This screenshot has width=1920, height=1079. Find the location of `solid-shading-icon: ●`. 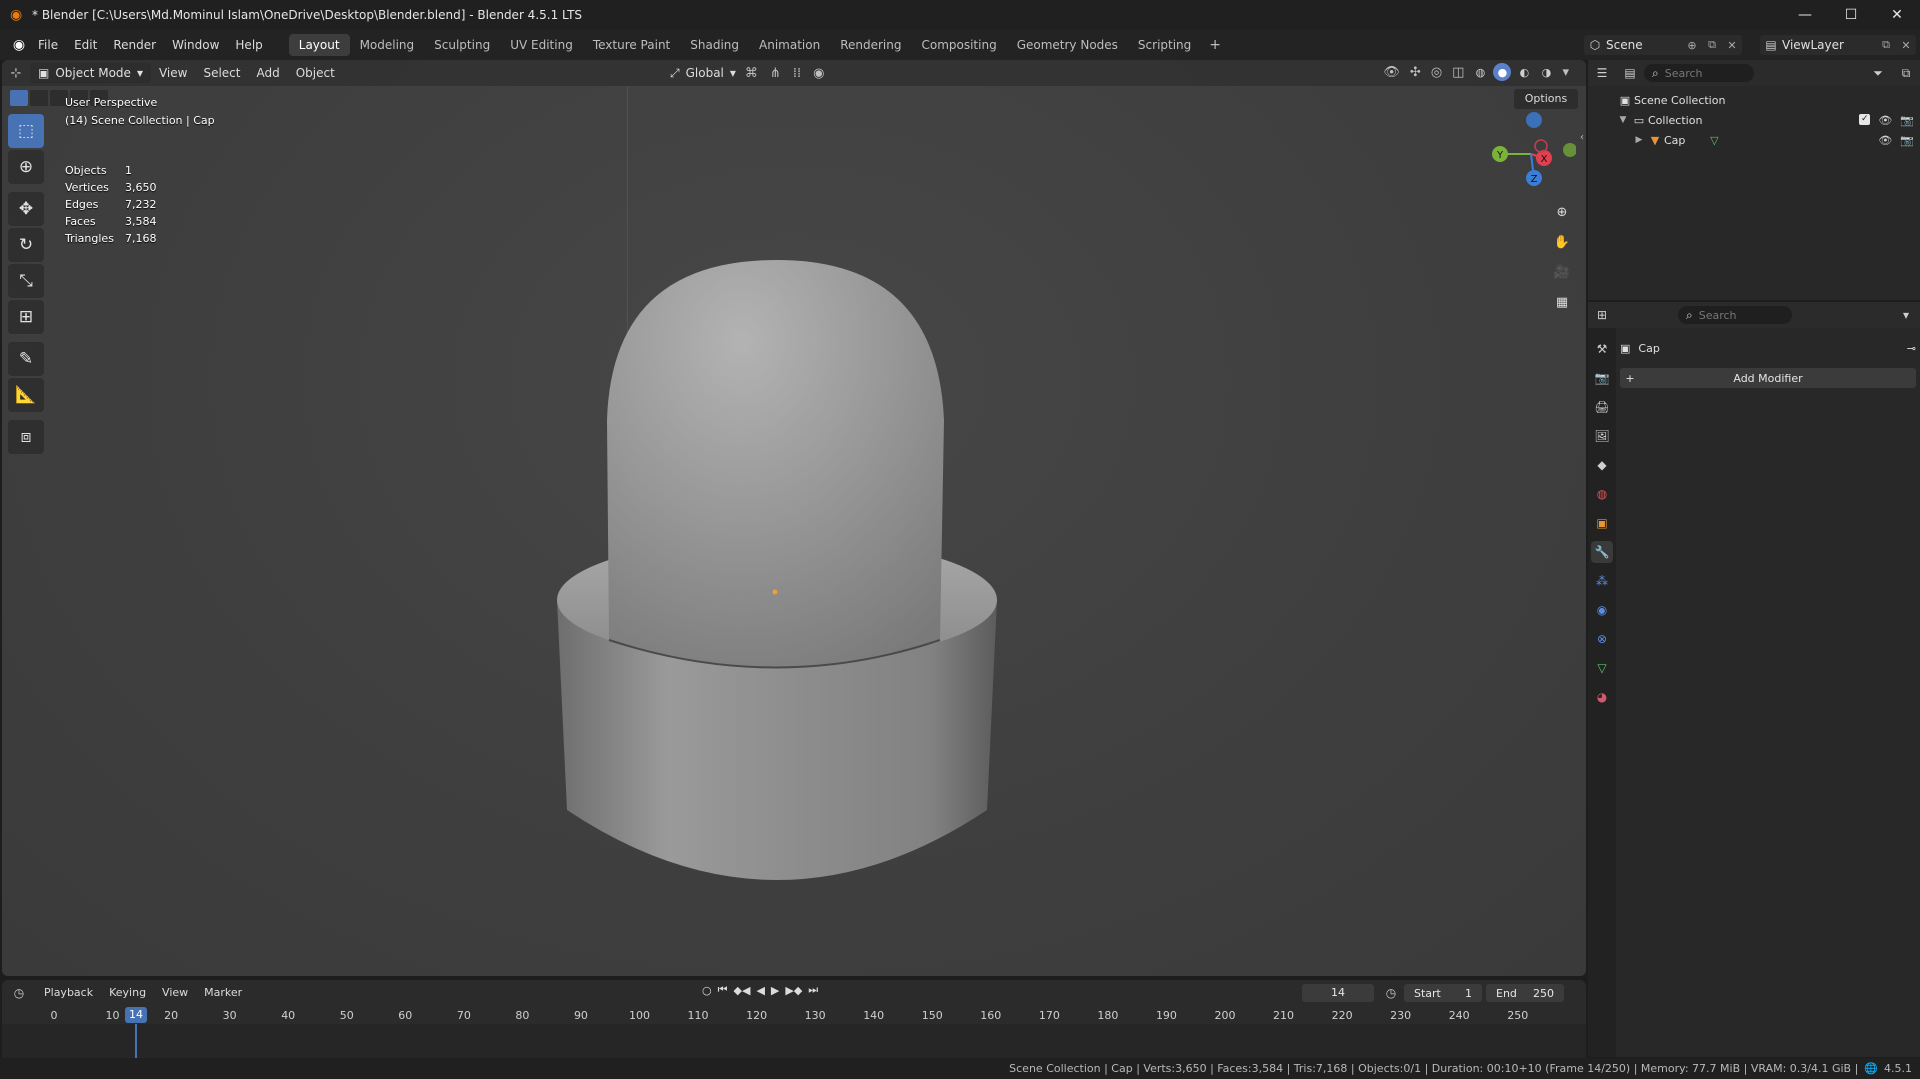

solid-shading-icon: ● is located at coordinates (1502, 72).